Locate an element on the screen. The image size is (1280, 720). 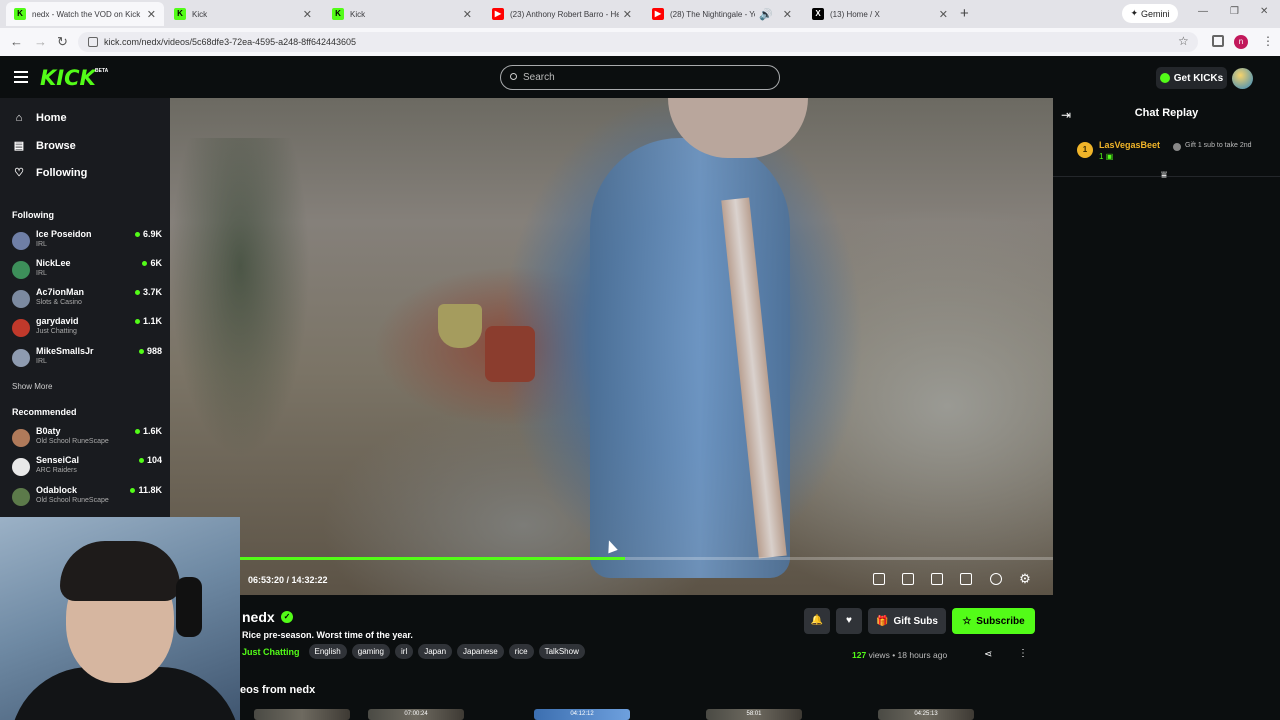
video-thumbnail: 58:01 is located at coordinates (754, 714).